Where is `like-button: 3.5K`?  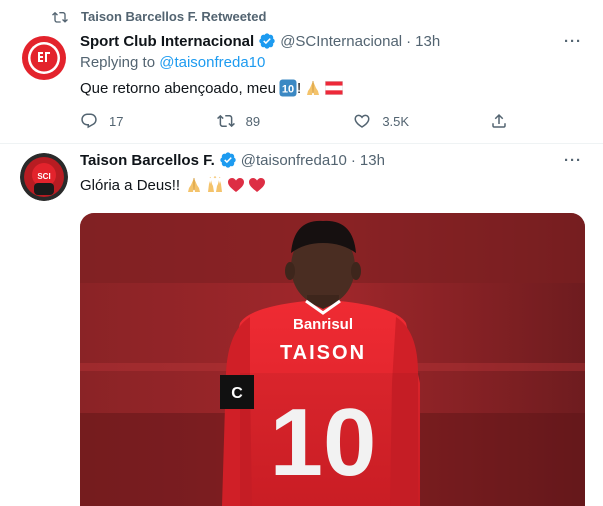 like-button: 3.5K is located at coordinates (383, 121).